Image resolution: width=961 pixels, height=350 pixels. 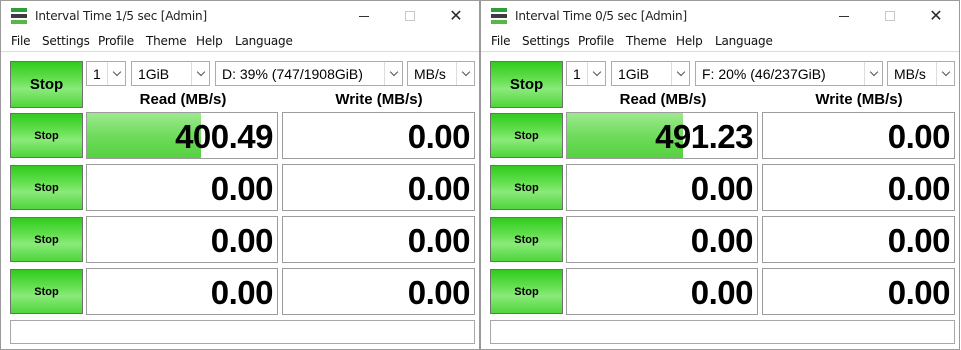 I want to click on drive-value: D: 39% (747/1908GiB), so click(x=292, y=74).